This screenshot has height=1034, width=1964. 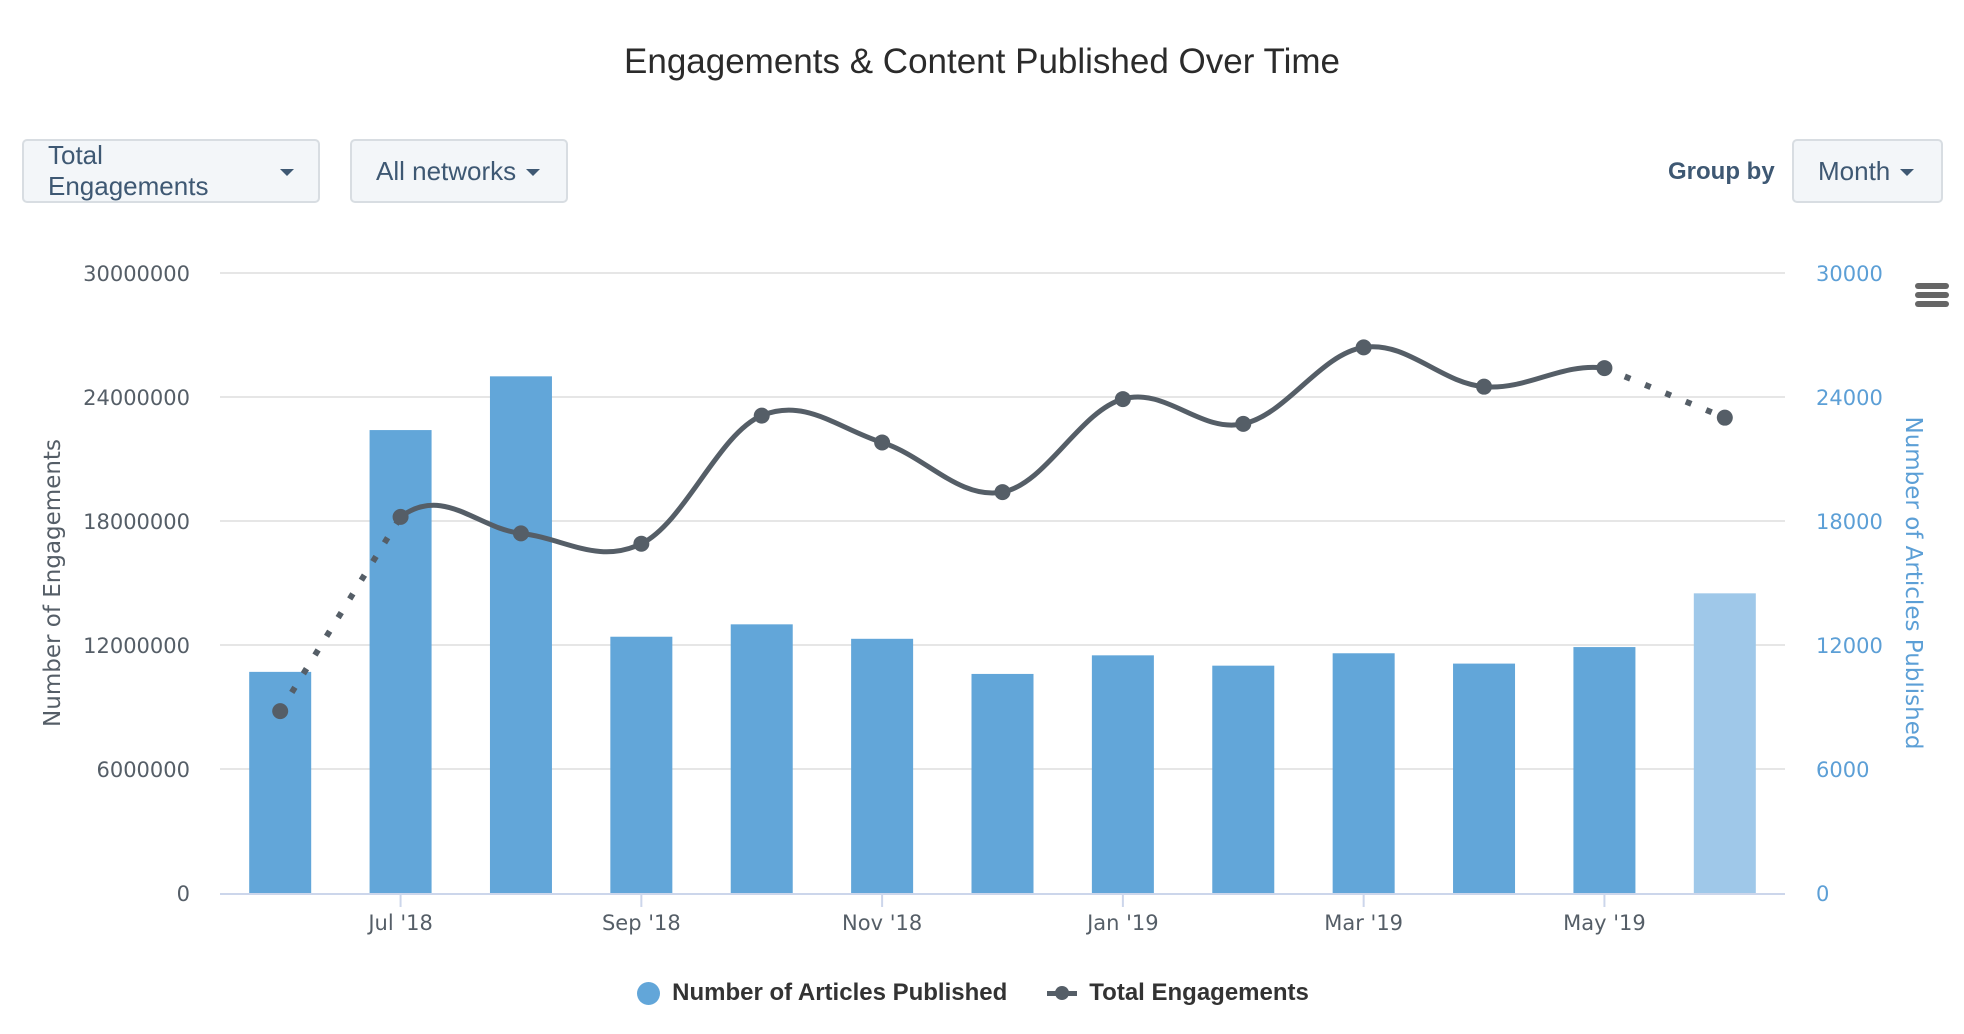 What do you see at coordinates (1849, 274) in the screenshot?
I see `y-right-tick-label: 30000` at bounding box center [1849, 274].